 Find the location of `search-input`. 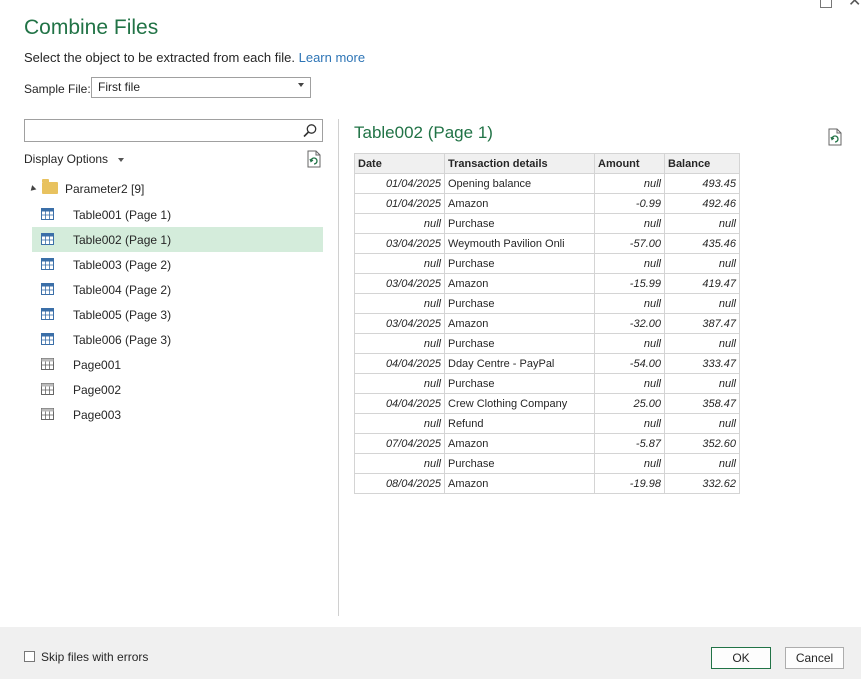

search-input is located at coordinates (173, 130).